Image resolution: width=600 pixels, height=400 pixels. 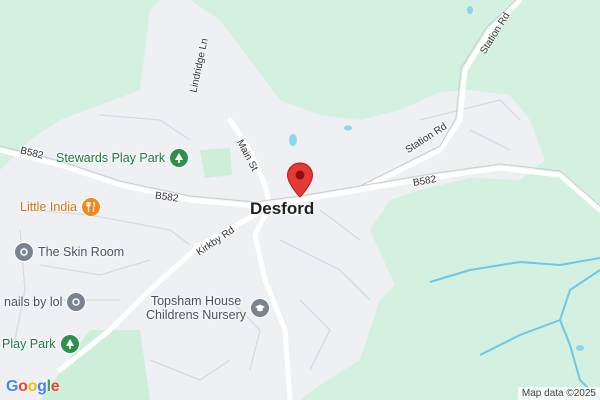 What do you see at coordinates (42, 386) in the screenshot?
I see `logo-letter: g` at bounding box center [42, 386].